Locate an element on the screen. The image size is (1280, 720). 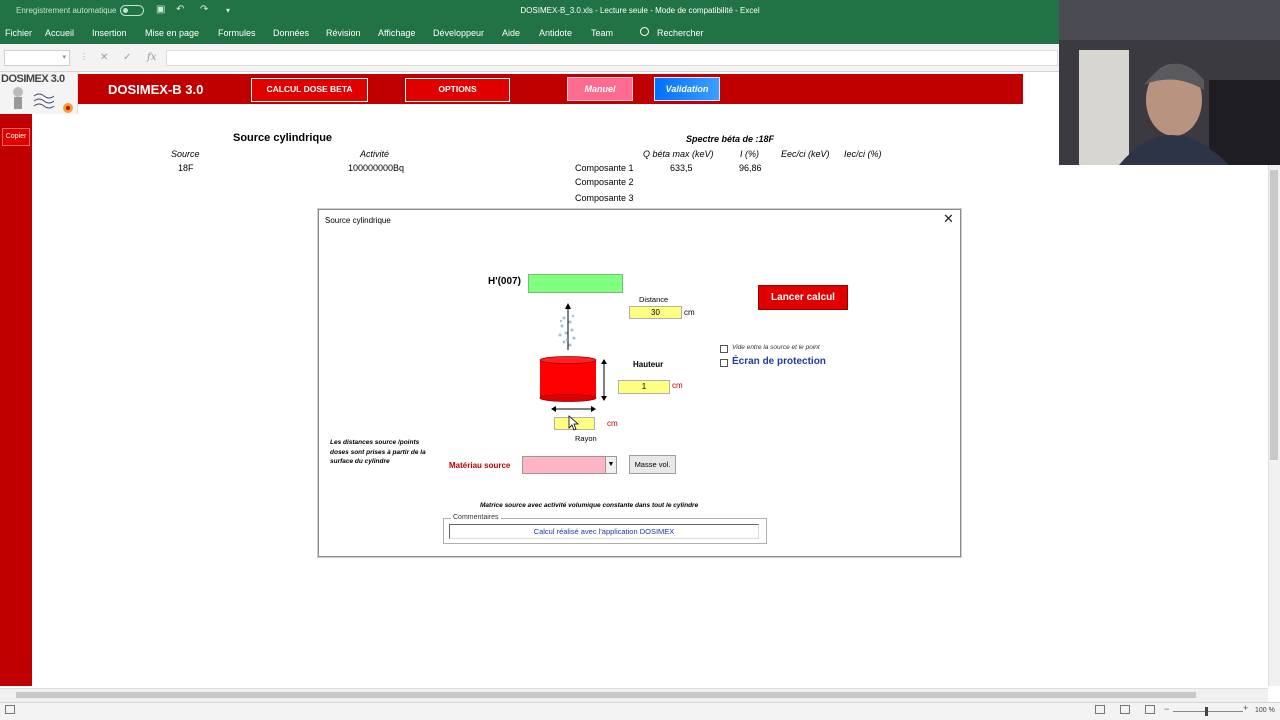
source-value: 18F is located at coordinates (186, 168).